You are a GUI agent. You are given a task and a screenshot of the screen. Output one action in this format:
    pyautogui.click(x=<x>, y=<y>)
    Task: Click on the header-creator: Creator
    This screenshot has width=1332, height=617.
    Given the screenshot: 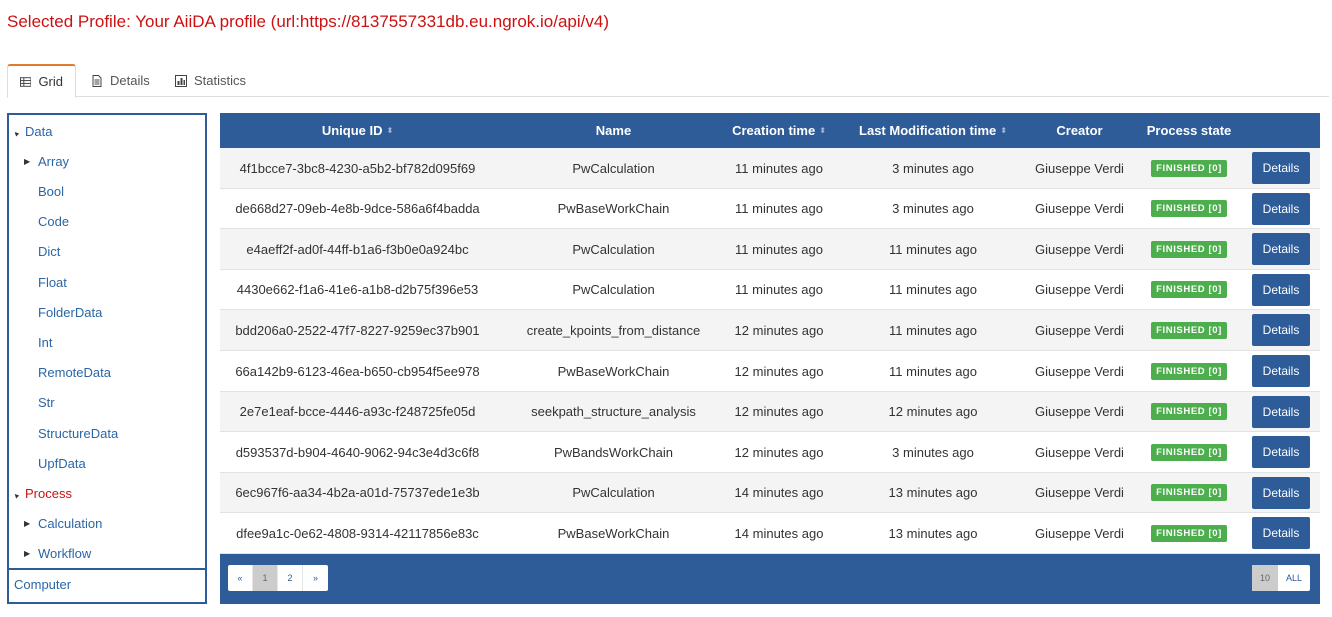 What is the action you would take?
    pyautogui.click(x=1079, y=130)
    